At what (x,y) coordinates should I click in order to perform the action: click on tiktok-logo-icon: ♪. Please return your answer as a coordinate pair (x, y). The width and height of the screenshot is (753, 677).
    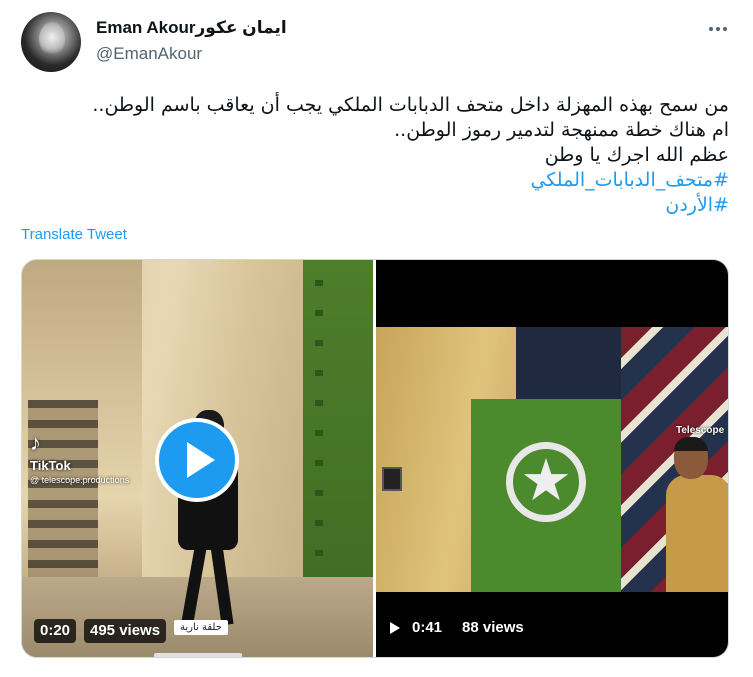
    Looking at the image, I should click on (35, 442).